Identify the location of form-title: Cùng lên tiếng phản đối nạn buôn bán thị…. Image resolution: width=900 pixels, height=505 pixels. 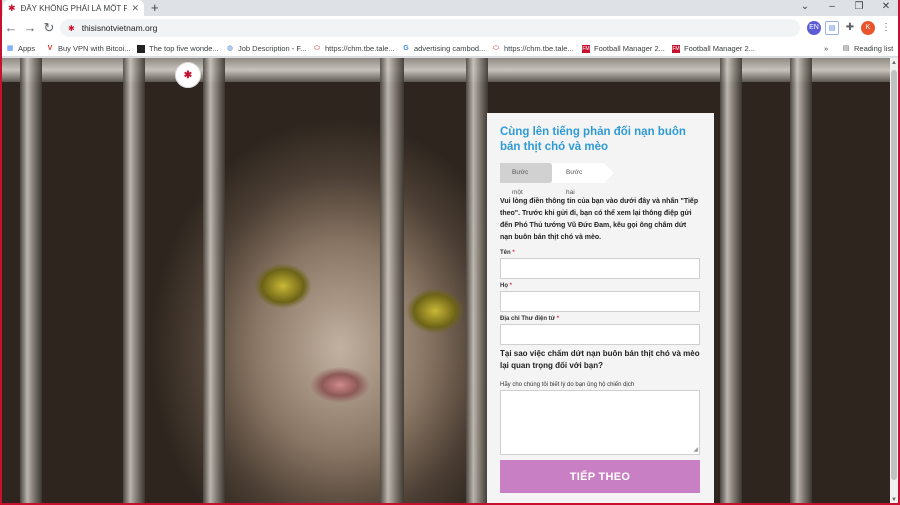
(593, 139).